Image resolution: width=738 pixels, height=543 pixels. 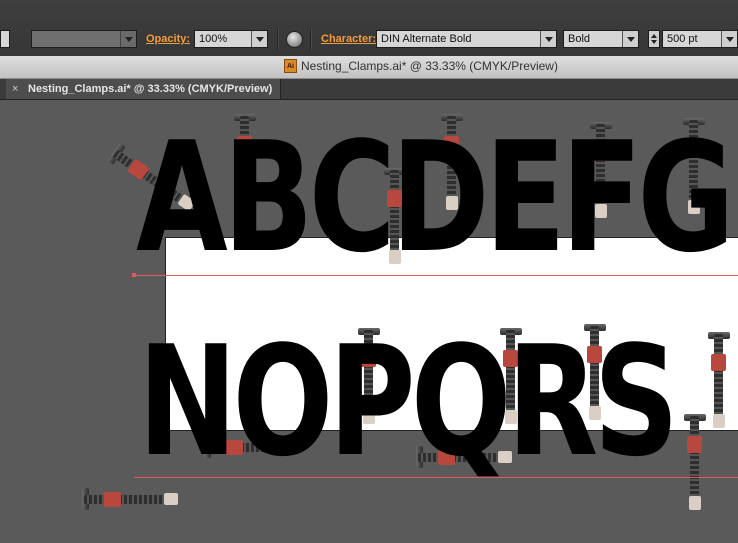 I want to click on opacity-value: 100%, so click(x=213, y=39).